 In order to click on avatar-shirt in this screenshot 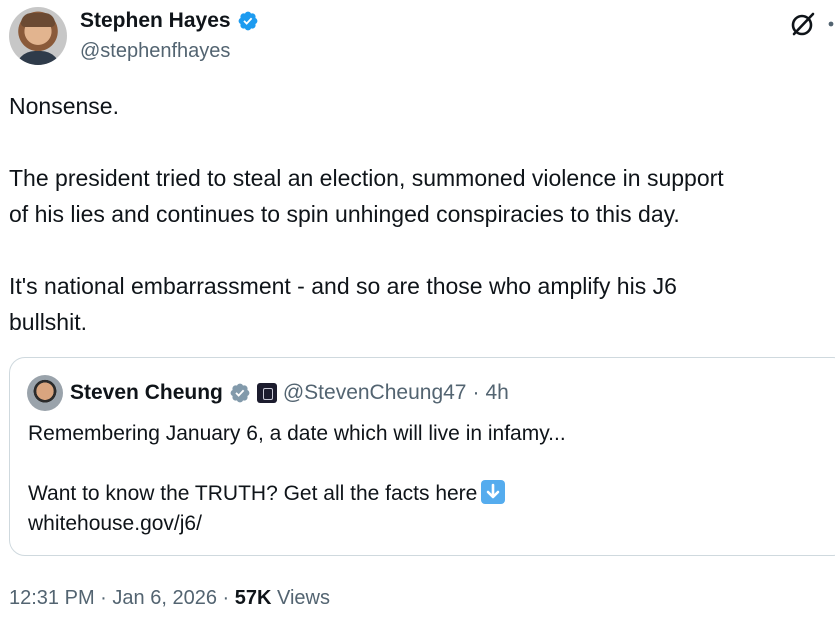, I will do `click(38, 58)`.